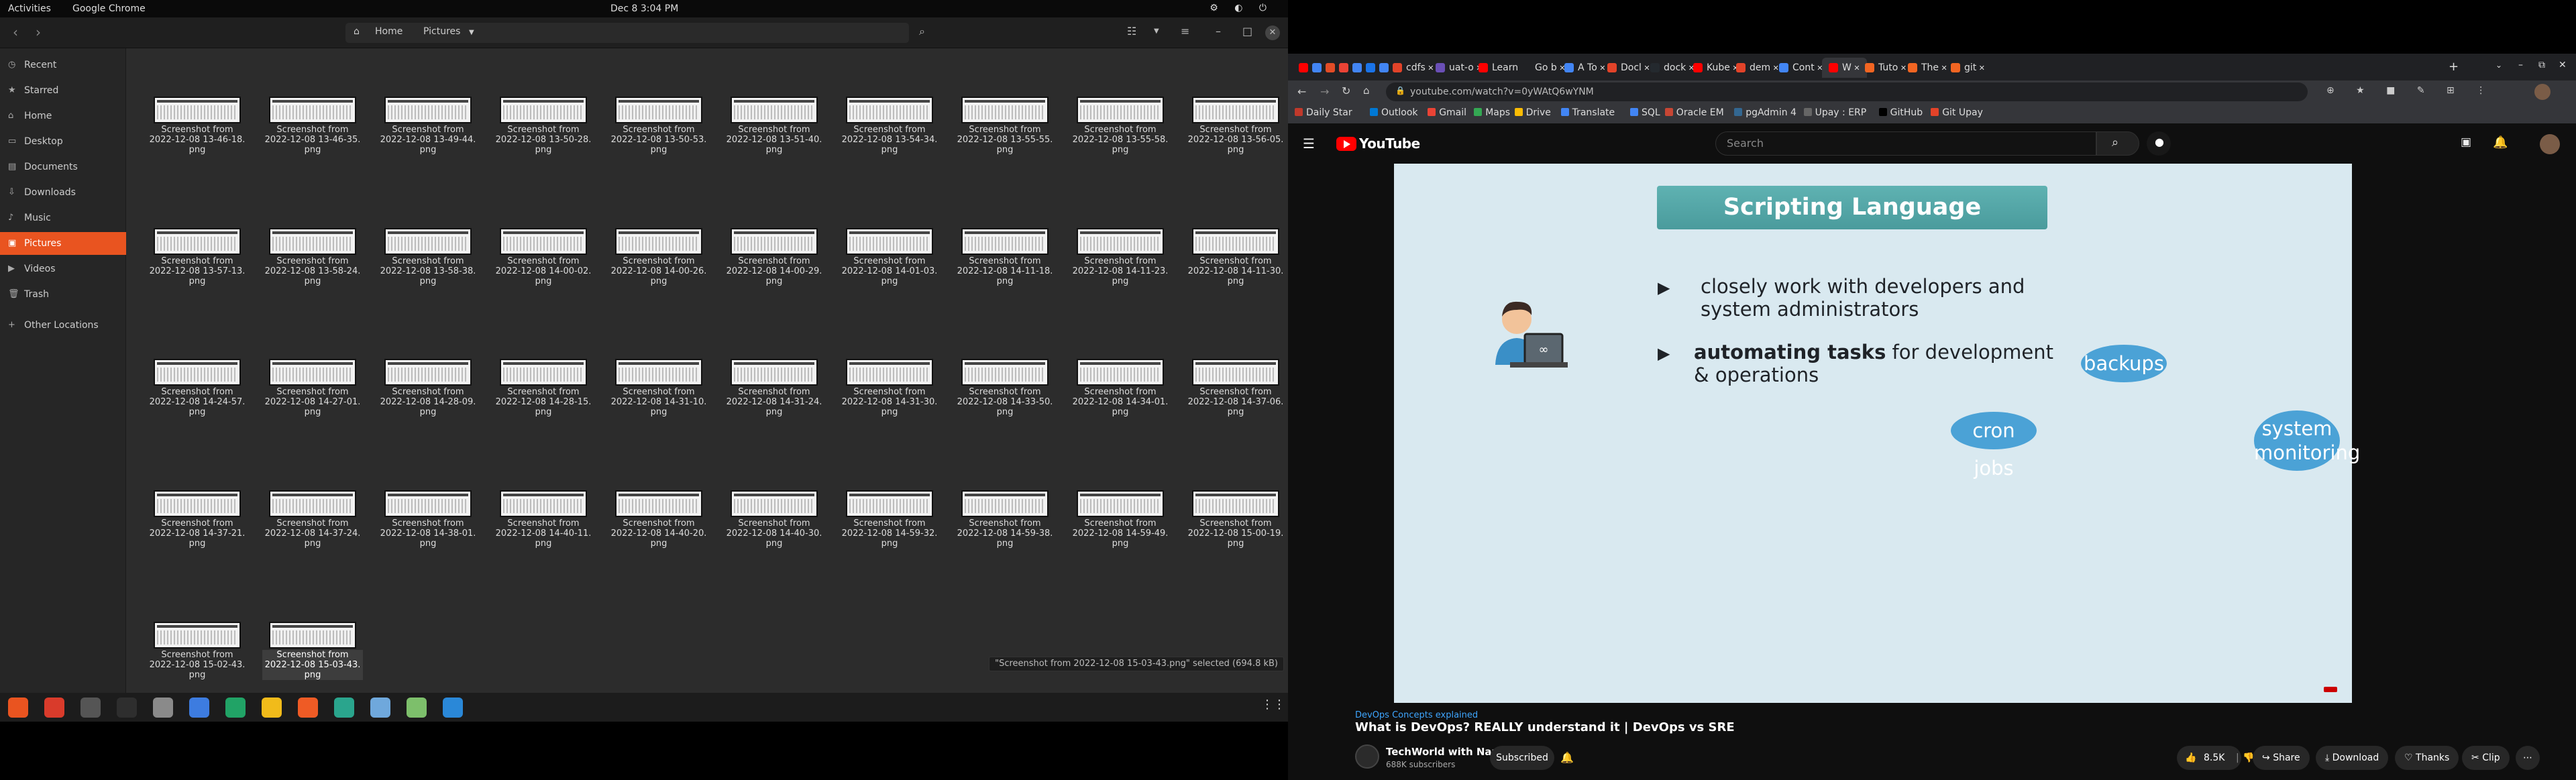 This screenshot has height=780, width=2576. Describe the element at coordinates (1323, 112) in the screenshot. I see `bookmark-daily-star: Daily Star` at that location.